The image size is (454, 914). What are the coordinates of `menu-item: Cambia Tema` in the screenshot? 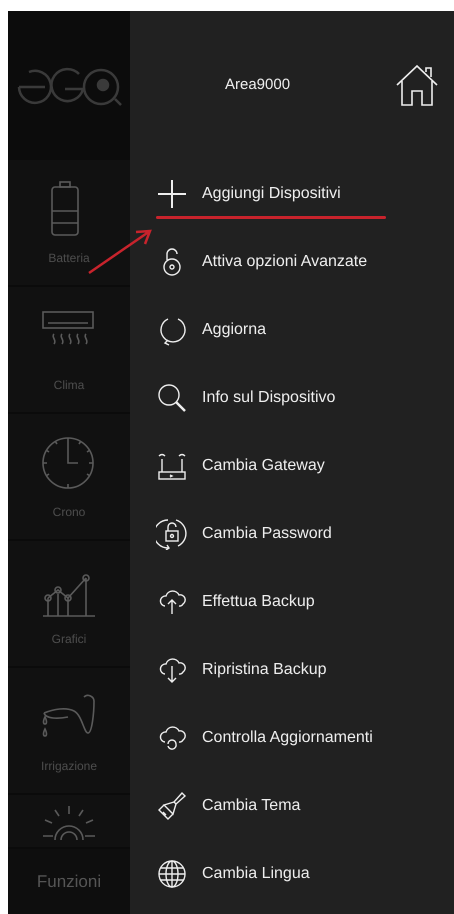 It's located at (251, 806).